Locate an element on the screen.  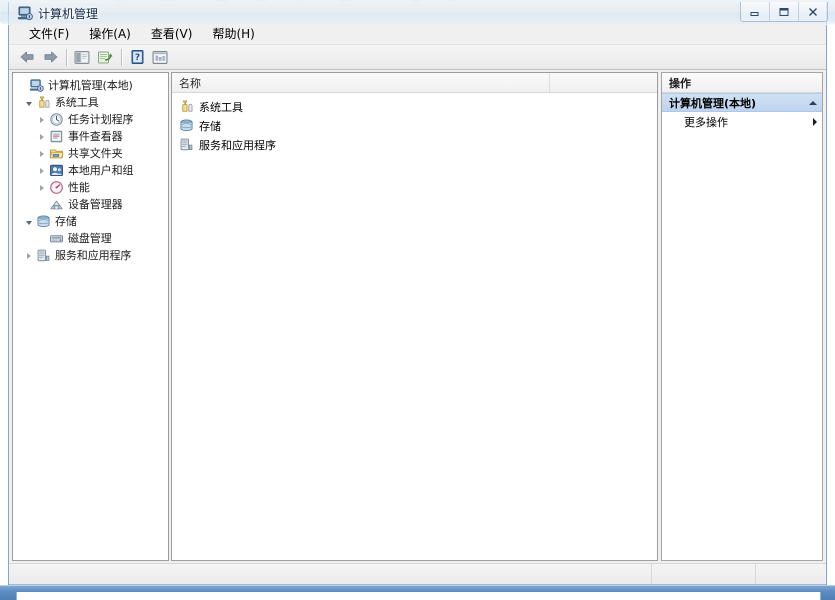
event-viewer-icon is located at coordinates (56, 137).